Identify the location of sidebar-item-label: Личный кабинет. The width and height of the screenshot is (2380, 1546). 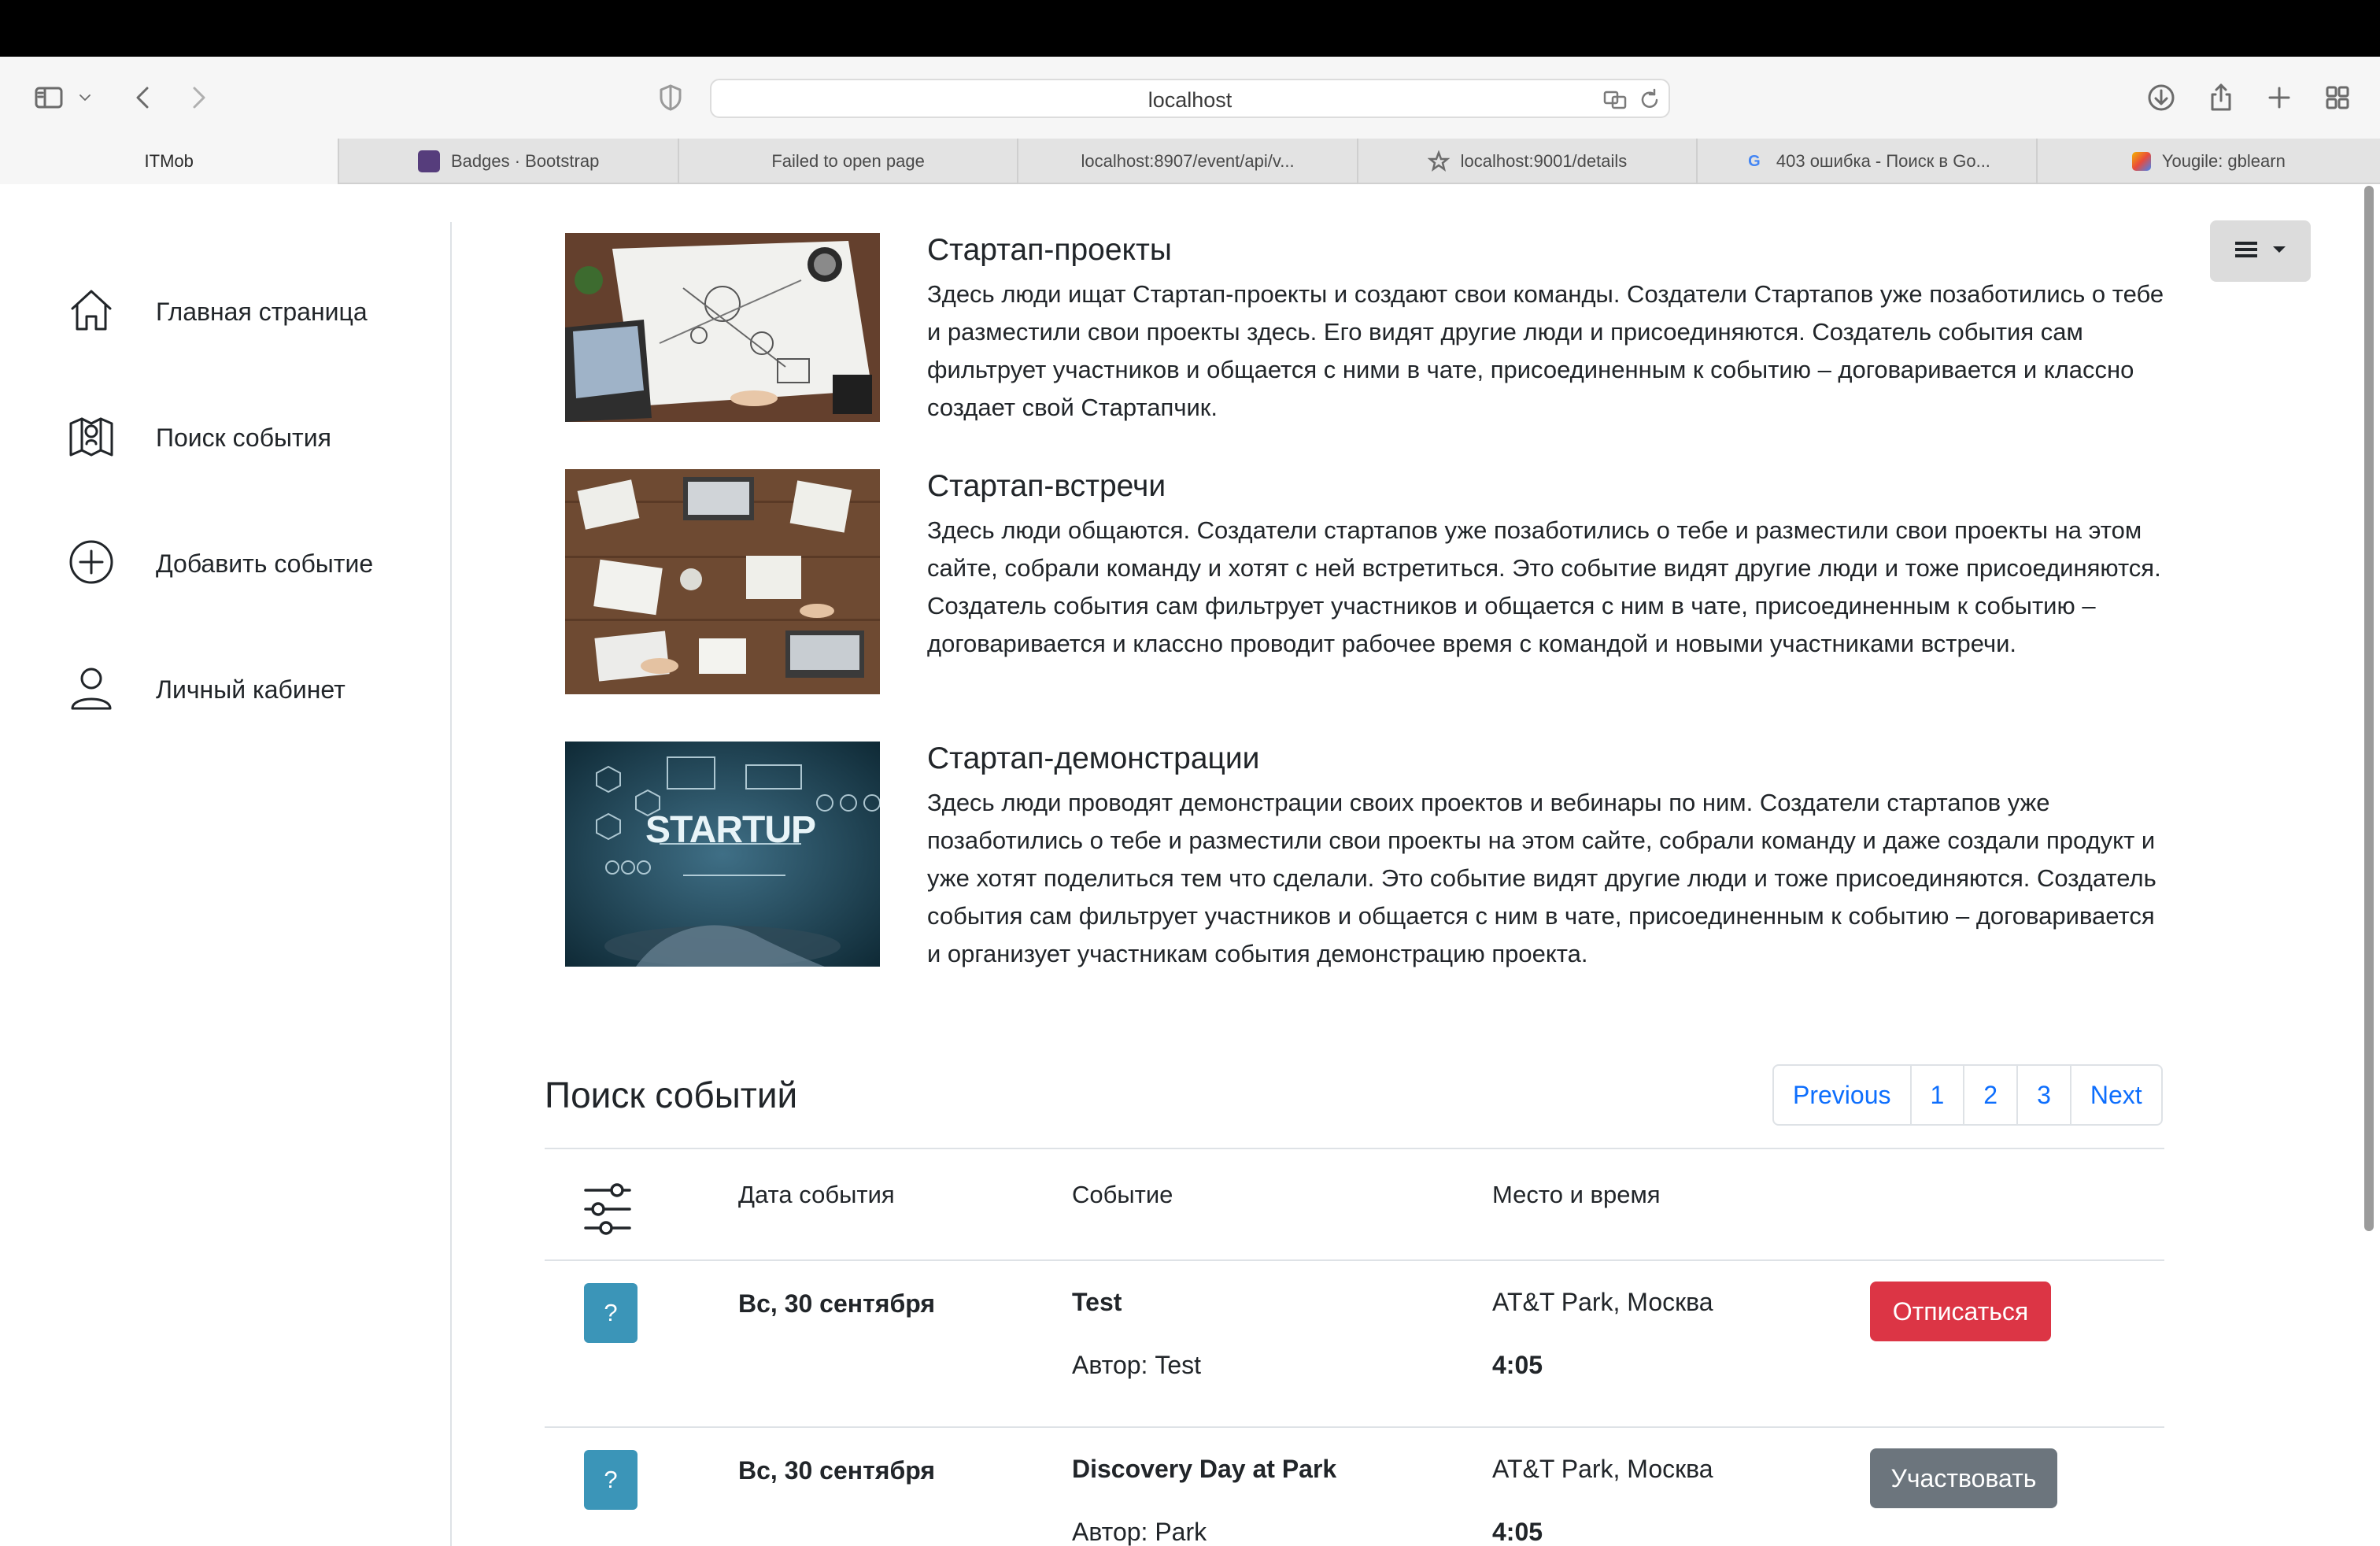
(251, 689).